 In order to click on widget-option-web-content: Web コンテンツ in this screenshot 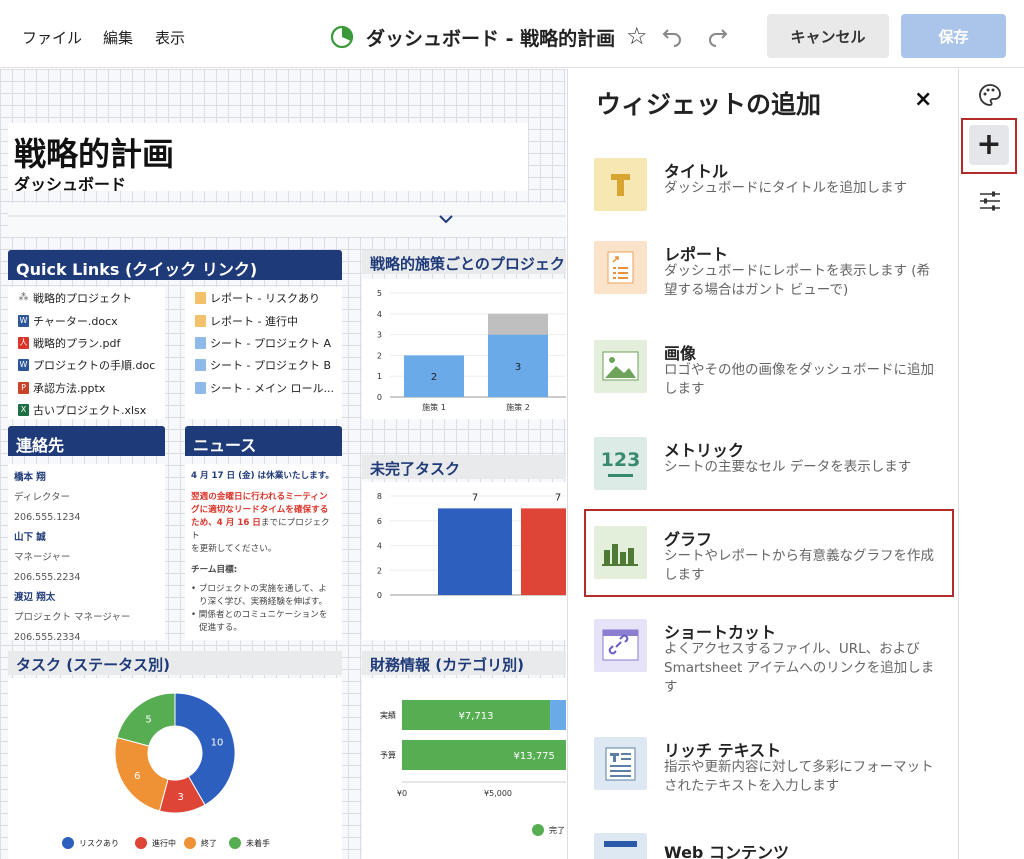, I will do `click(764, 846)`.